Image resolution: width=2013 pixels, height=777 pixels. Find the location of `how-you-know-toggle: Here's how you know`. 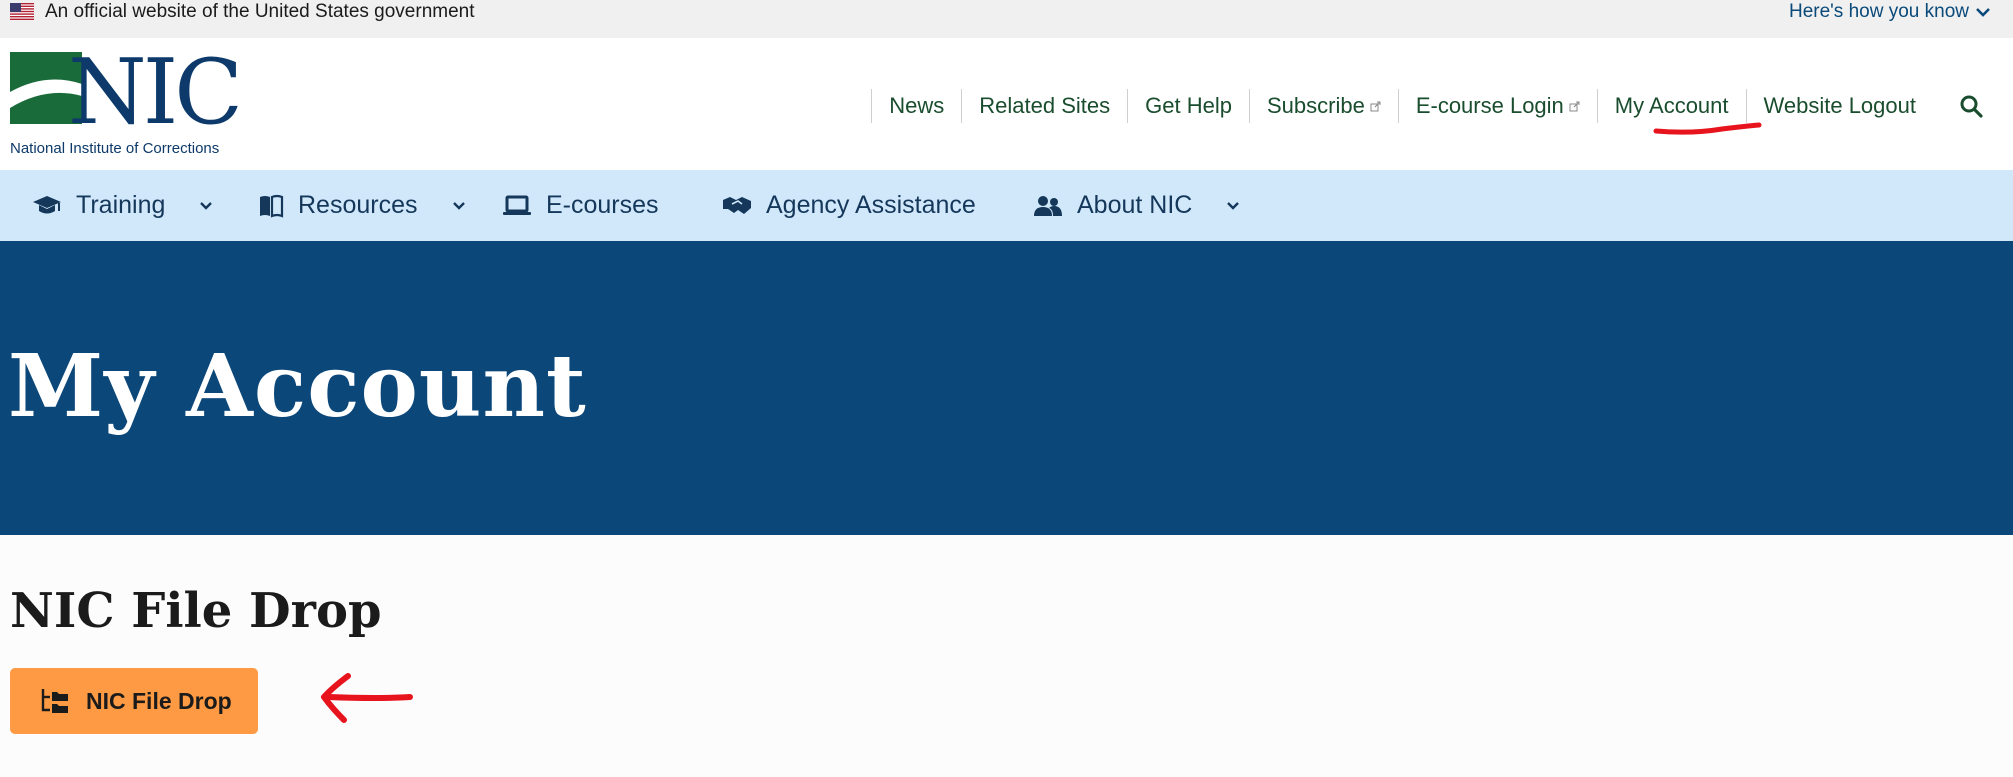

how-you-know-toggle: Here's how you know is located at coordinates (1890, 12).